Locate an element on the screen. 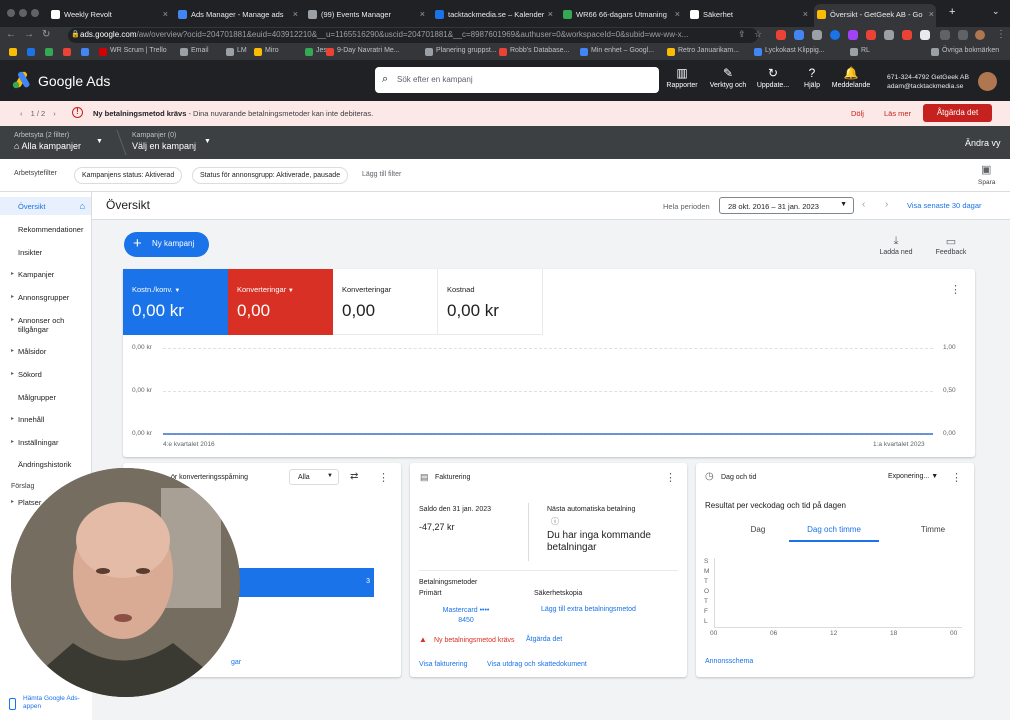 This screenshot has width=1010, height=720. window-zoom-dot is located at coordinates (35, 13).